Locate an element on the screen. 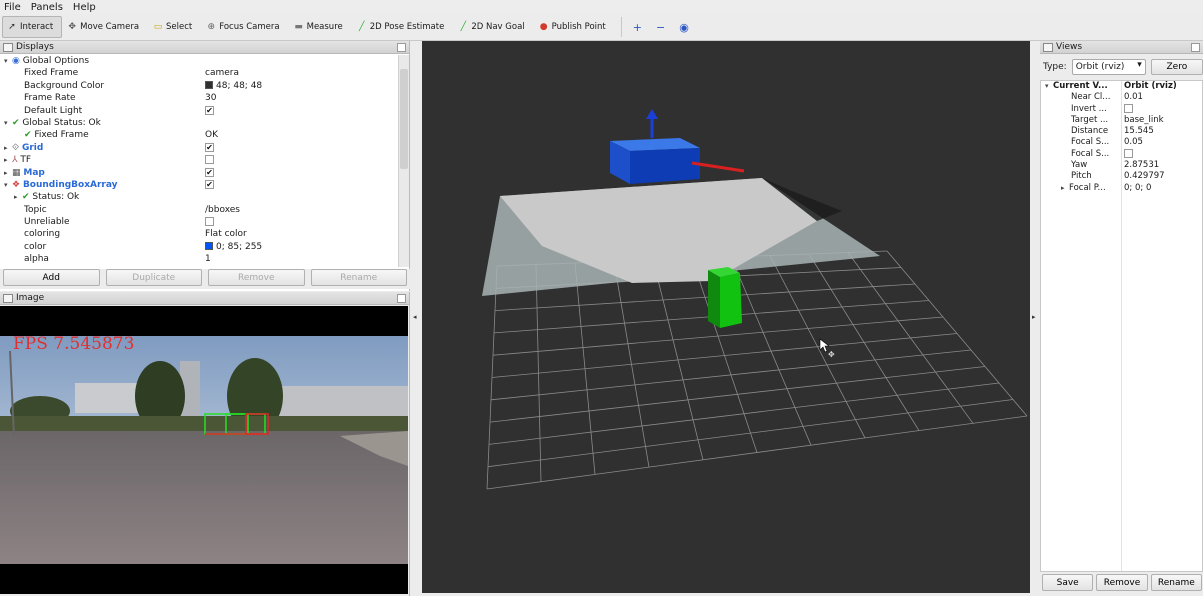 The height and width of the screenshot is (596, 1203). right-splitter: ▸ is located at coordinates (1035, 318).